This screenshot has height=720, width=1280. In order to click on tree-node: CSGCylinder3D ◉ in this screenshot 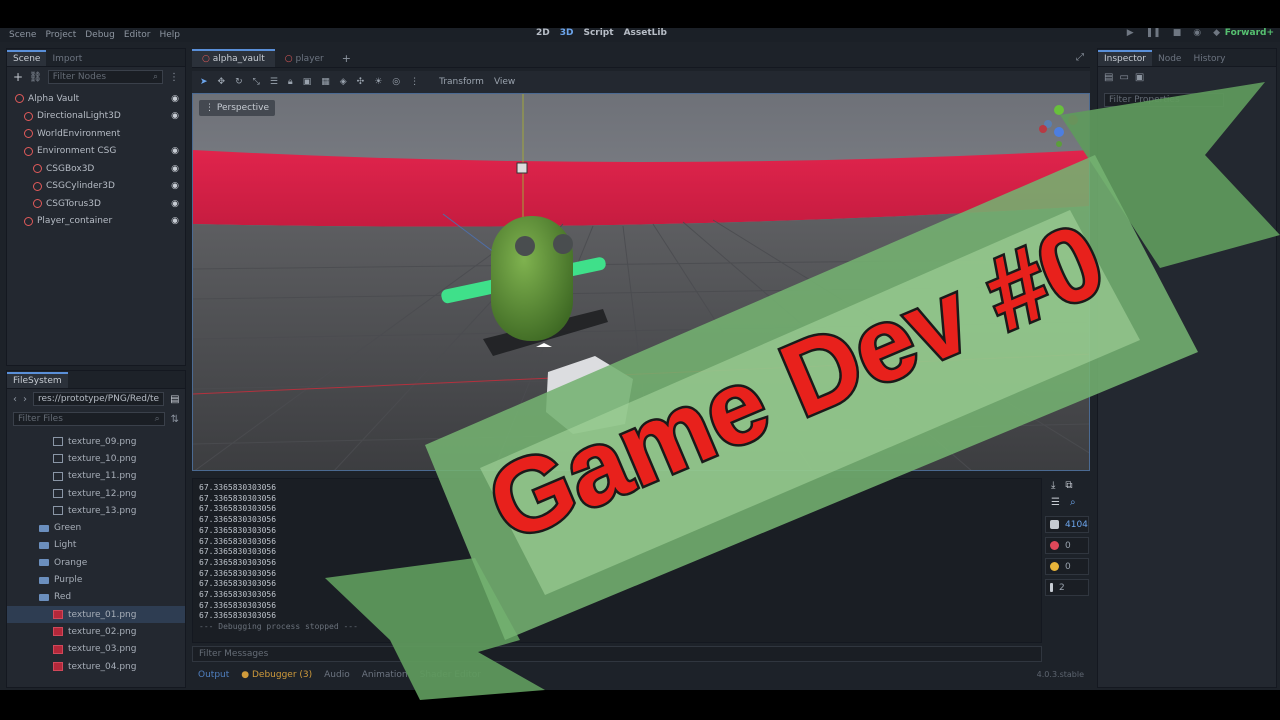, I will do `click(96, 187)`.